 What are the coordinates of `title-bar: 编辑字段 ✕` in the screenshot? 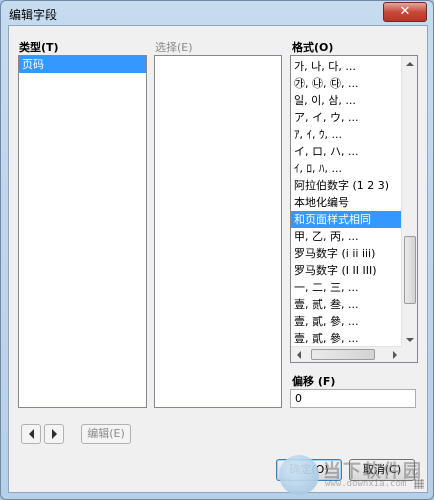 It's located at (217, 13).